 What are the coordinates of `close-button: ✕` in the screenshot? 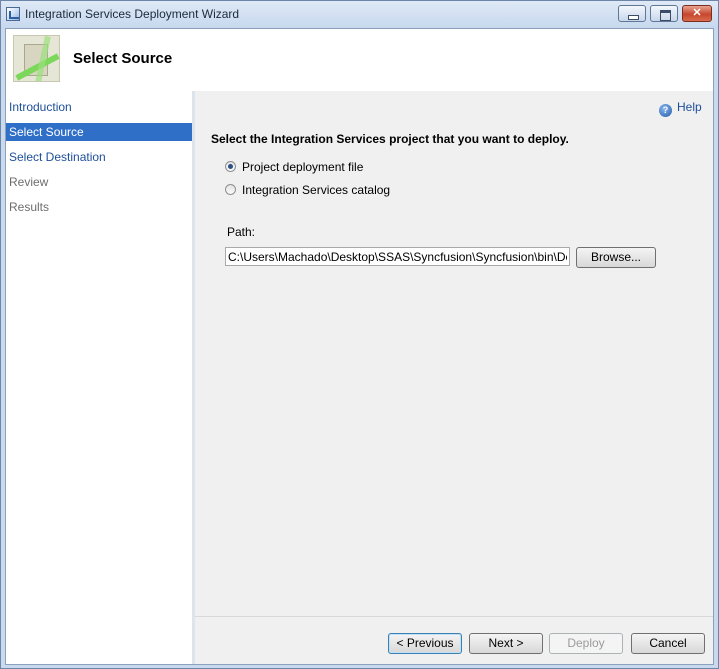 It's located at (697, 13).